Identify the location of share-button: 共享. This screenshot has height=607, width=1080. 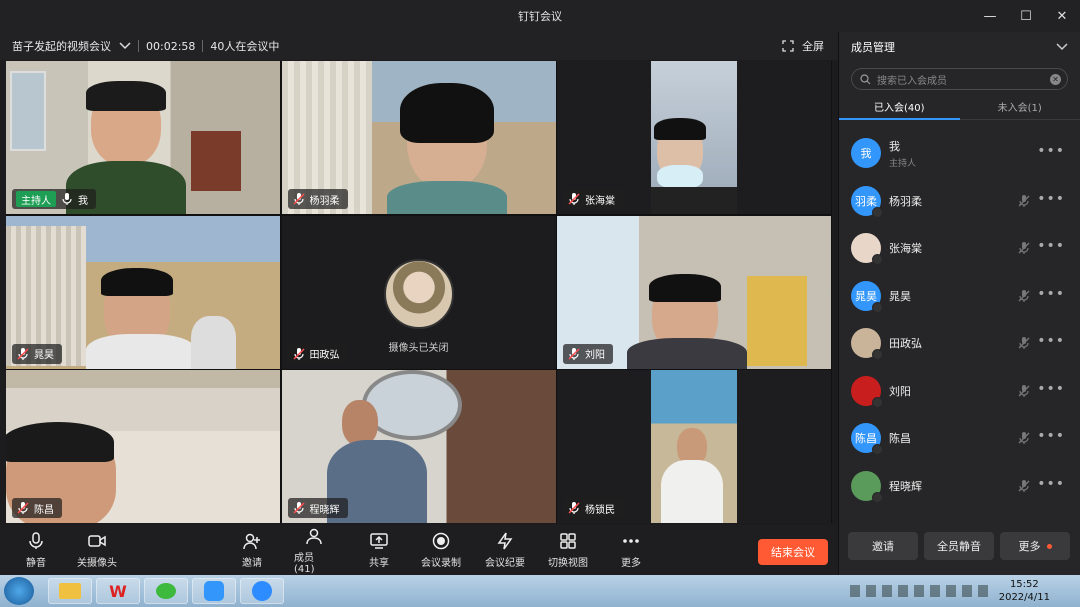
(379, 550).